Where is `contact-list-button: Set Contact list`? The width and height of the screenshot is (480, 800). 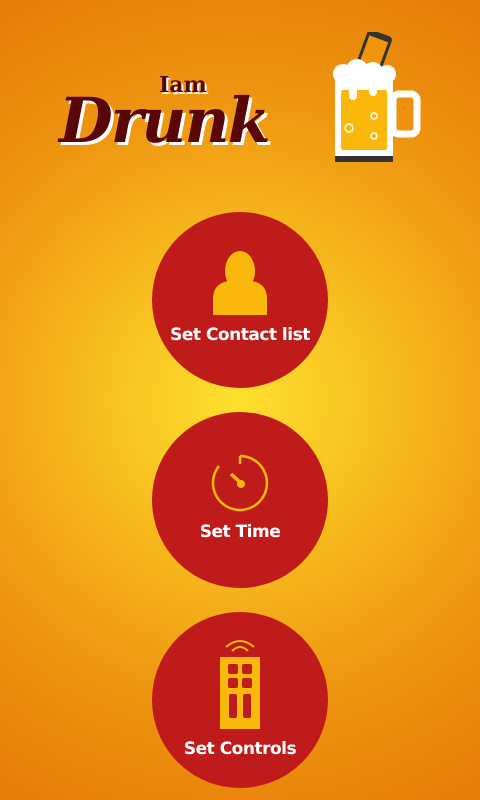
contact-list-button: Set Contact list is located at coordinates (240, 300).